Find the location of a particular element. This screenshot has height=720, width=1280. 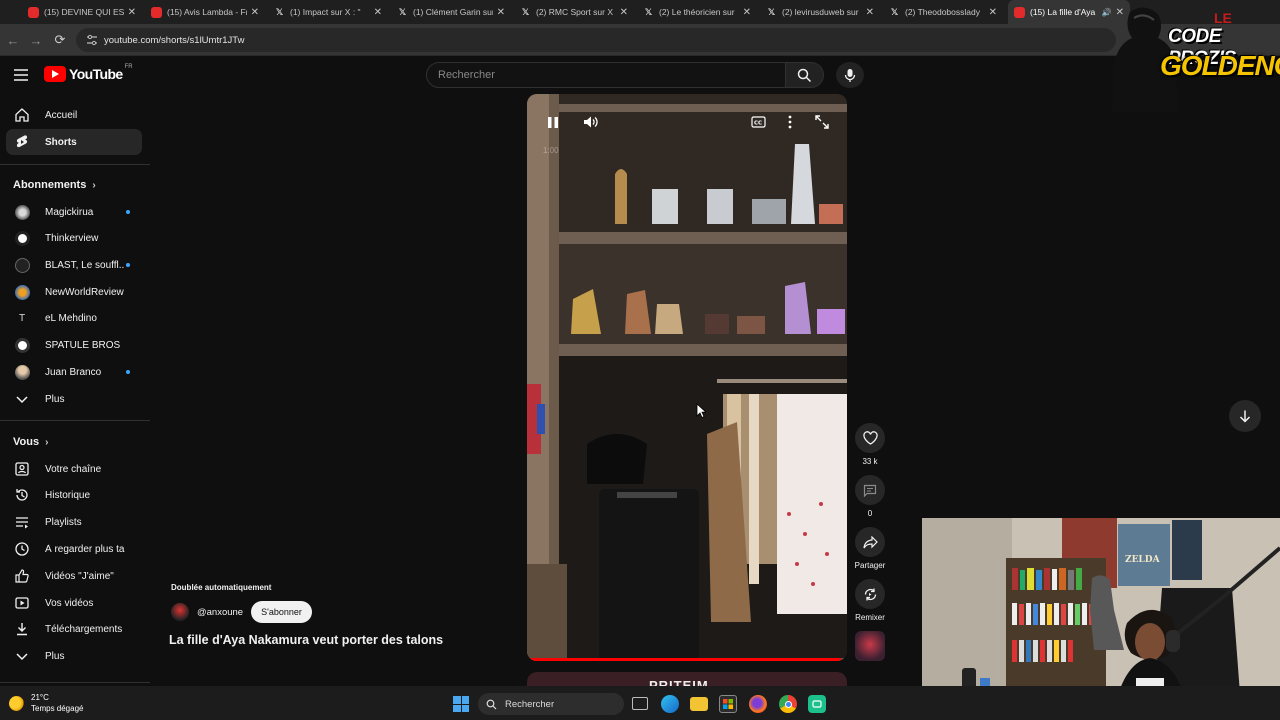

taskbar-search: Rechercher is located at coordinates (551, 704).